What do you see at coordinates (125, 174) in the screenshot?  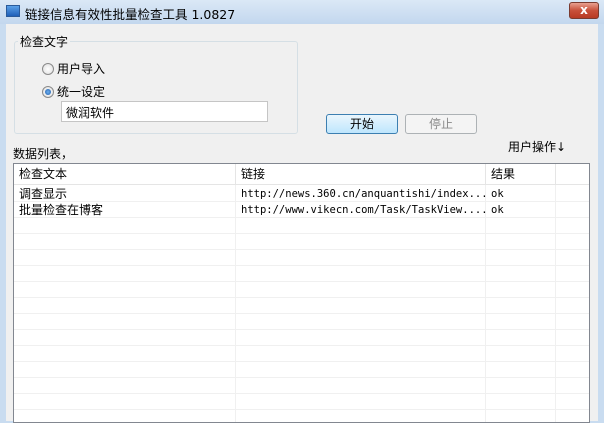 I see `column-header-text: 检查文本` at bounding box center [125, 174].